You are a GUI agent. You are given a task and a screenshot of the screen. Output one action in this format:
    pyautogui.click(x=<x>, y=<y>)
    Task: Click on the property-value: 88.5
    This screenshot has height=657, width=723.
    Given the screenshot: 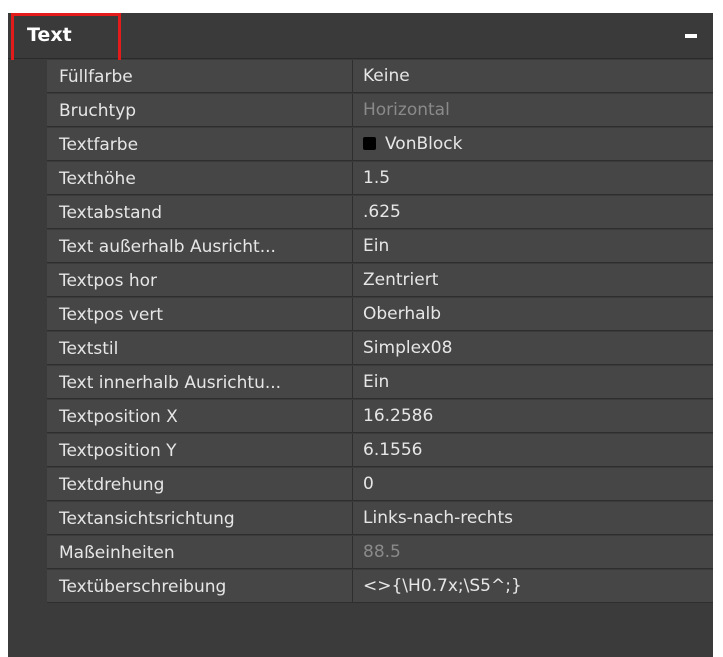 What is the action you would take?
    pyautogui.click(x=533, y=552)
    